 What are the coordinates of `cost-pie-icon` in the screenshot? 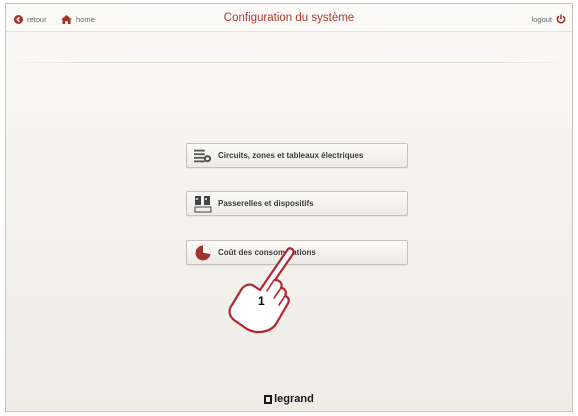 It's located at (203, 253).